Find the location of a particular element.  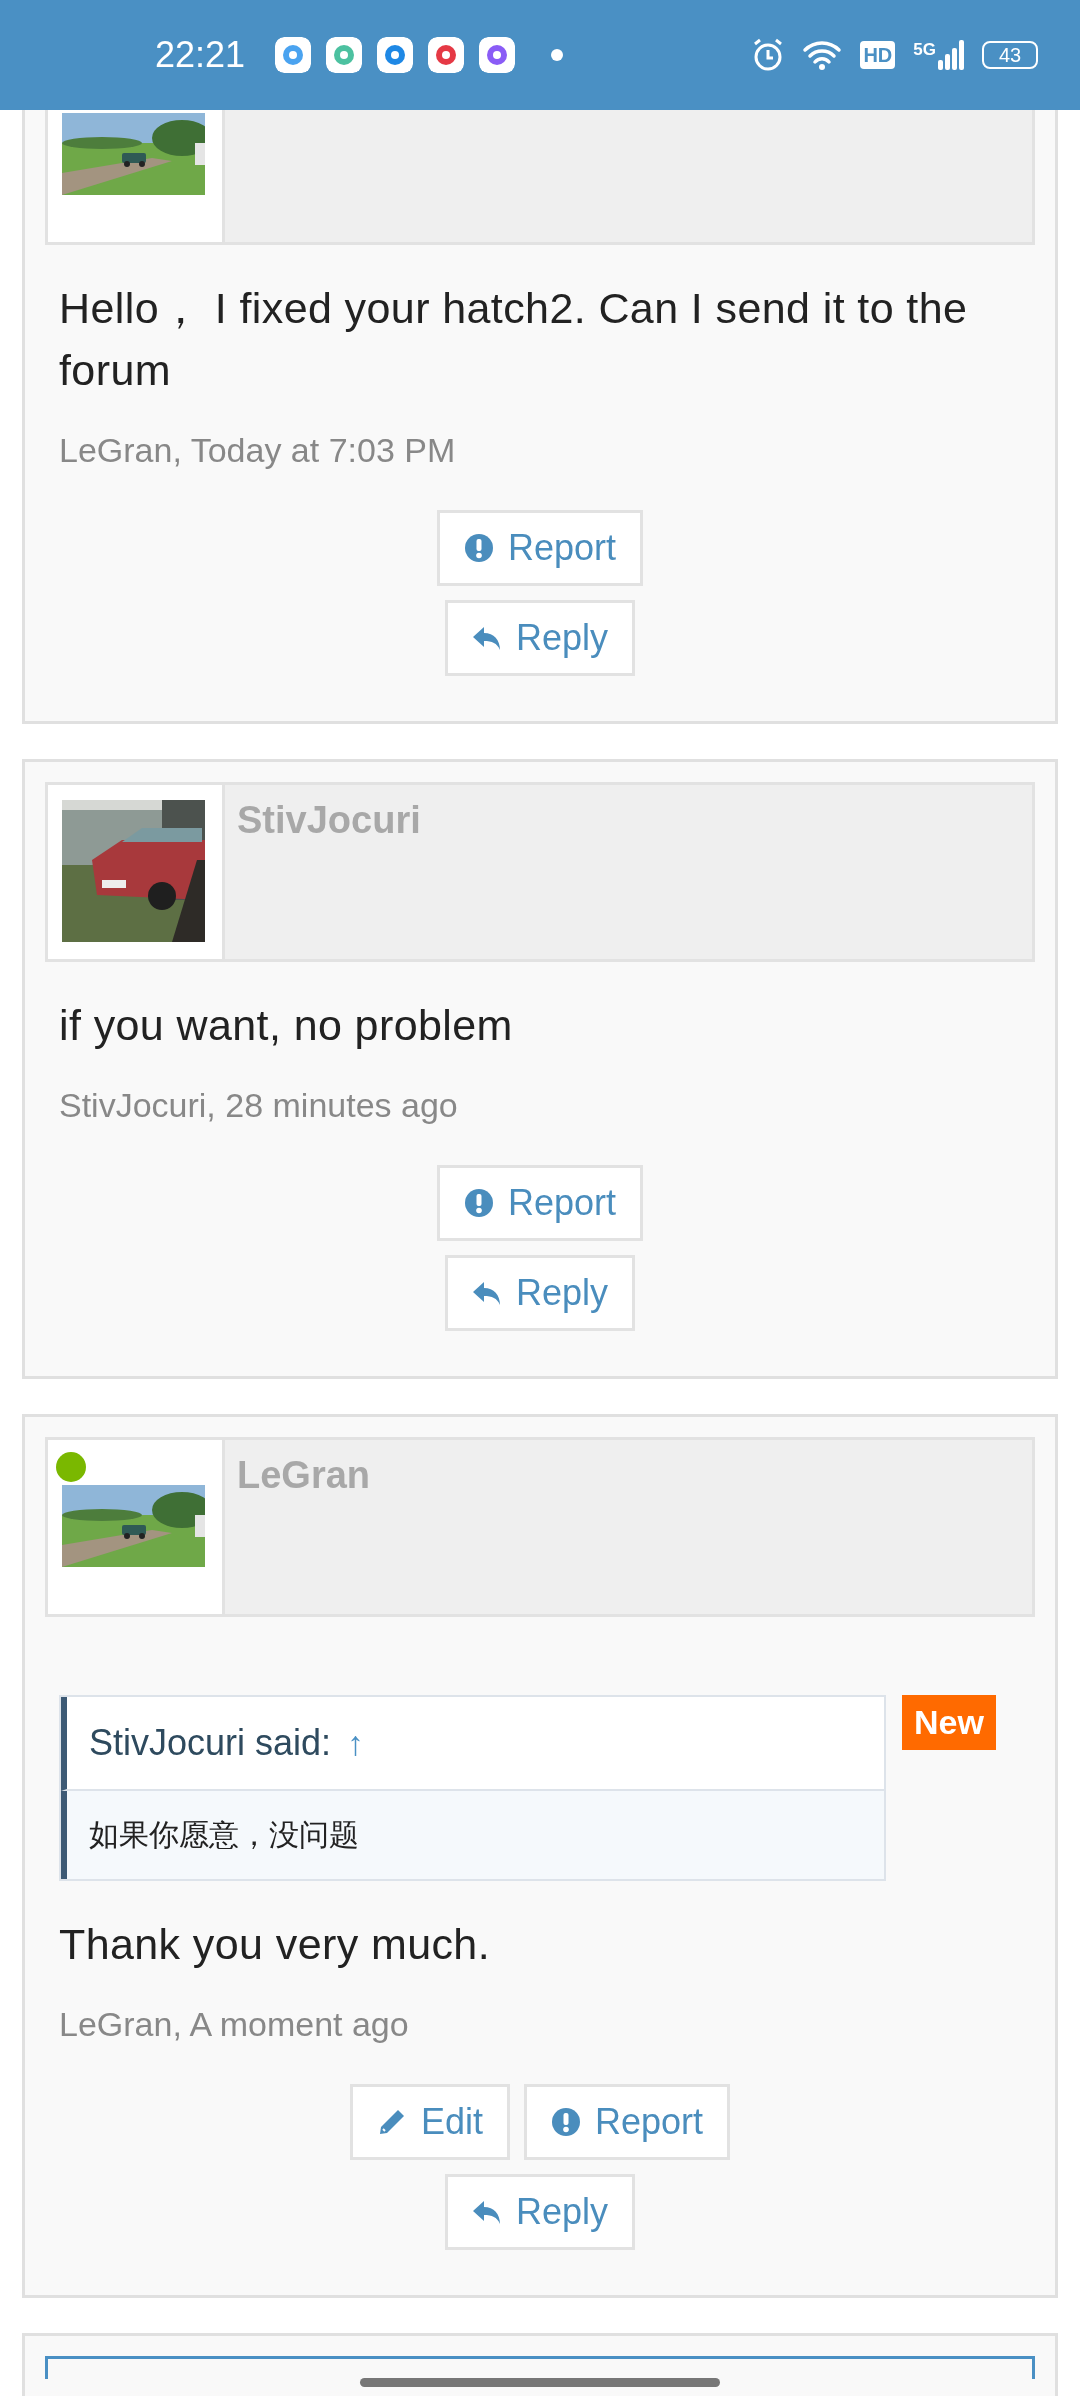

jump-to-post-link: ↑ is located at coordinates (356, 1743).